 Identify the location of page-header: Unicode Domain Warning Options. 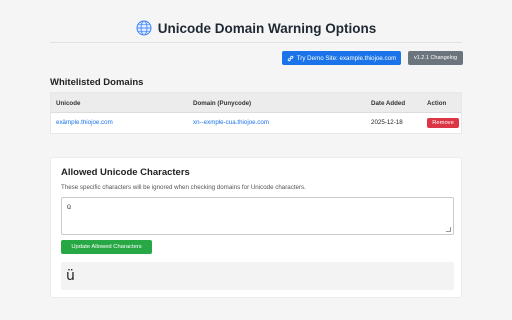
(256, 31).